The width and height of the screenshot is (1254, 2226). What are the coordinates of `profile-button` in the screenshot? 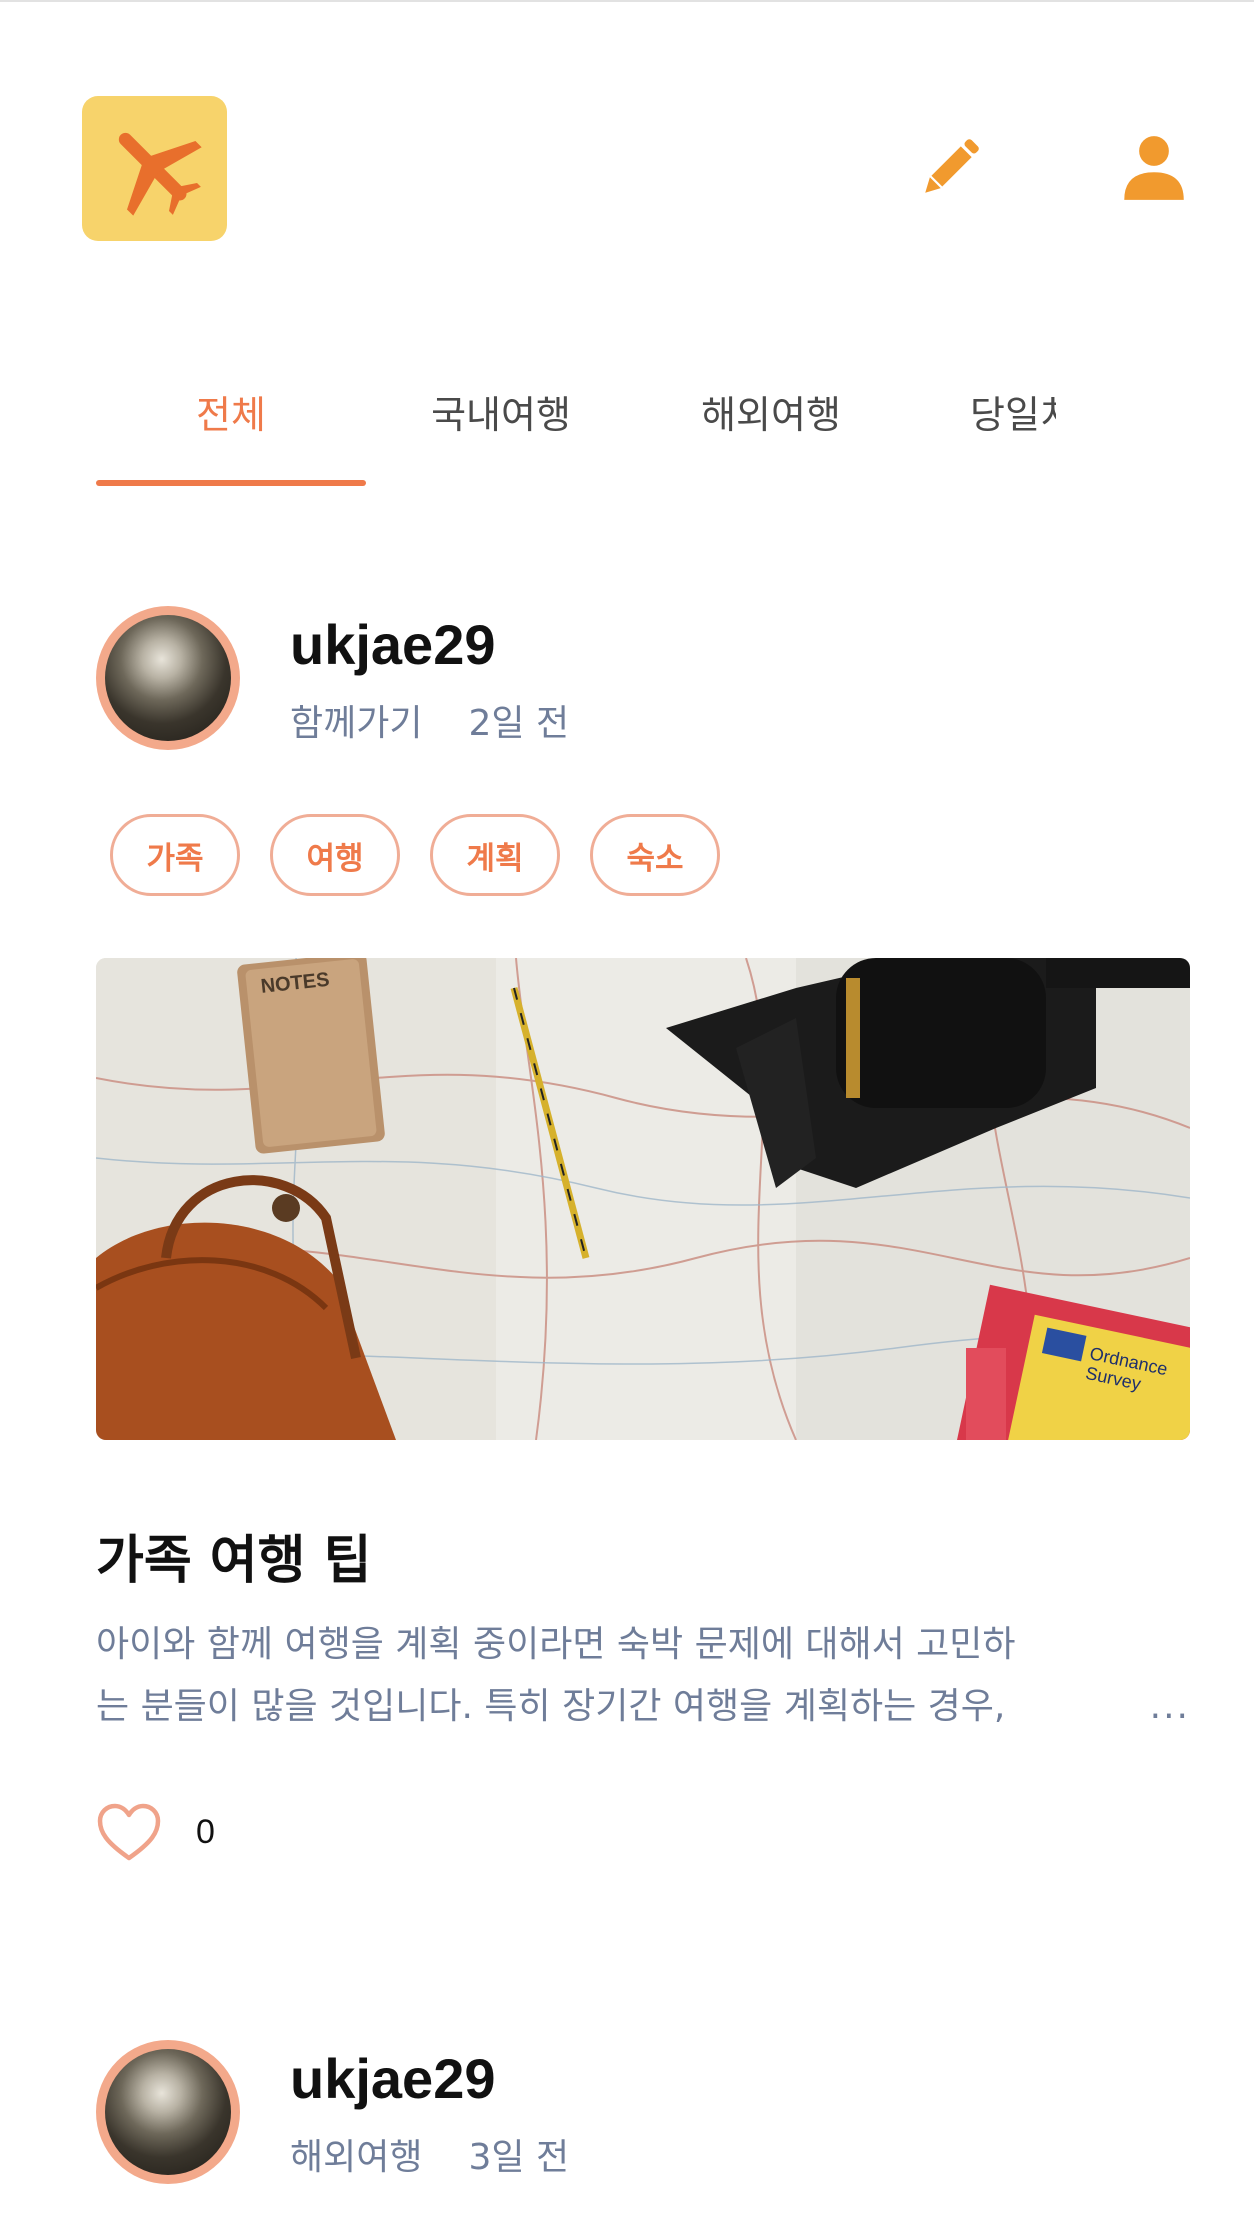 It's located at (1154, 168).